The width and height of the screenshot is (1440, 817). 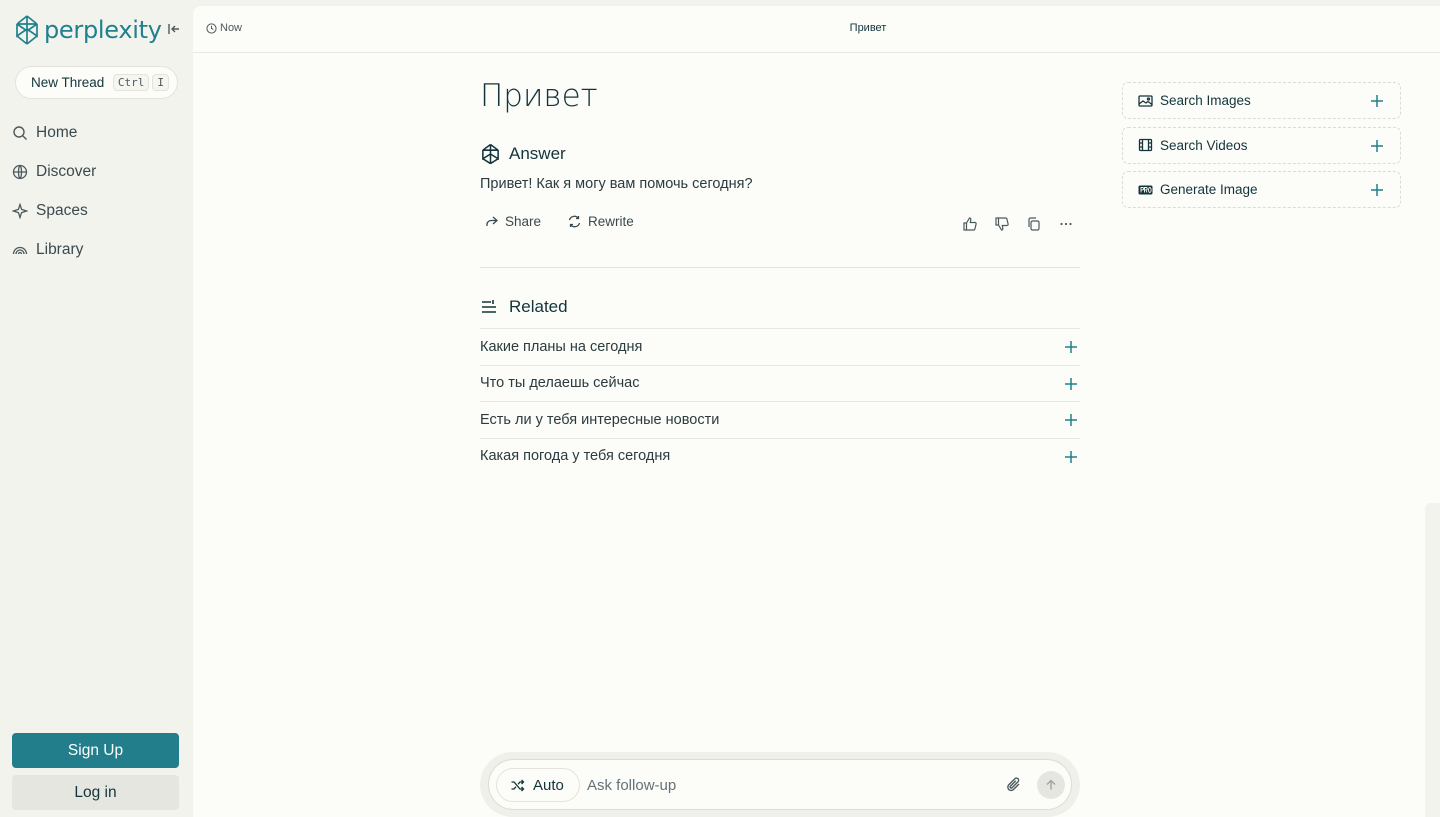 I want to click on generate-image-label: Generate Image, so click(x=1209, y=189).